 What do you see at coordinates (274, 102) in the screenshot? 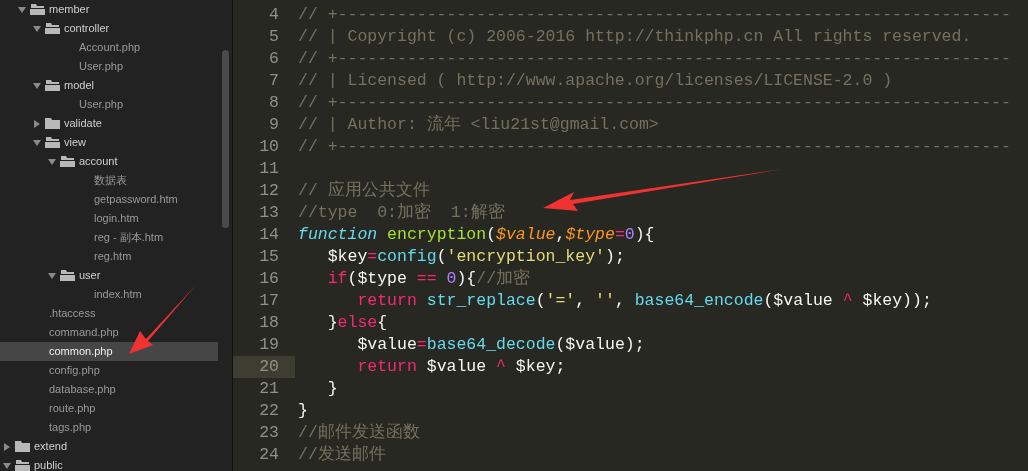
I see `line-number: 8` at bounding box center [274, 102].